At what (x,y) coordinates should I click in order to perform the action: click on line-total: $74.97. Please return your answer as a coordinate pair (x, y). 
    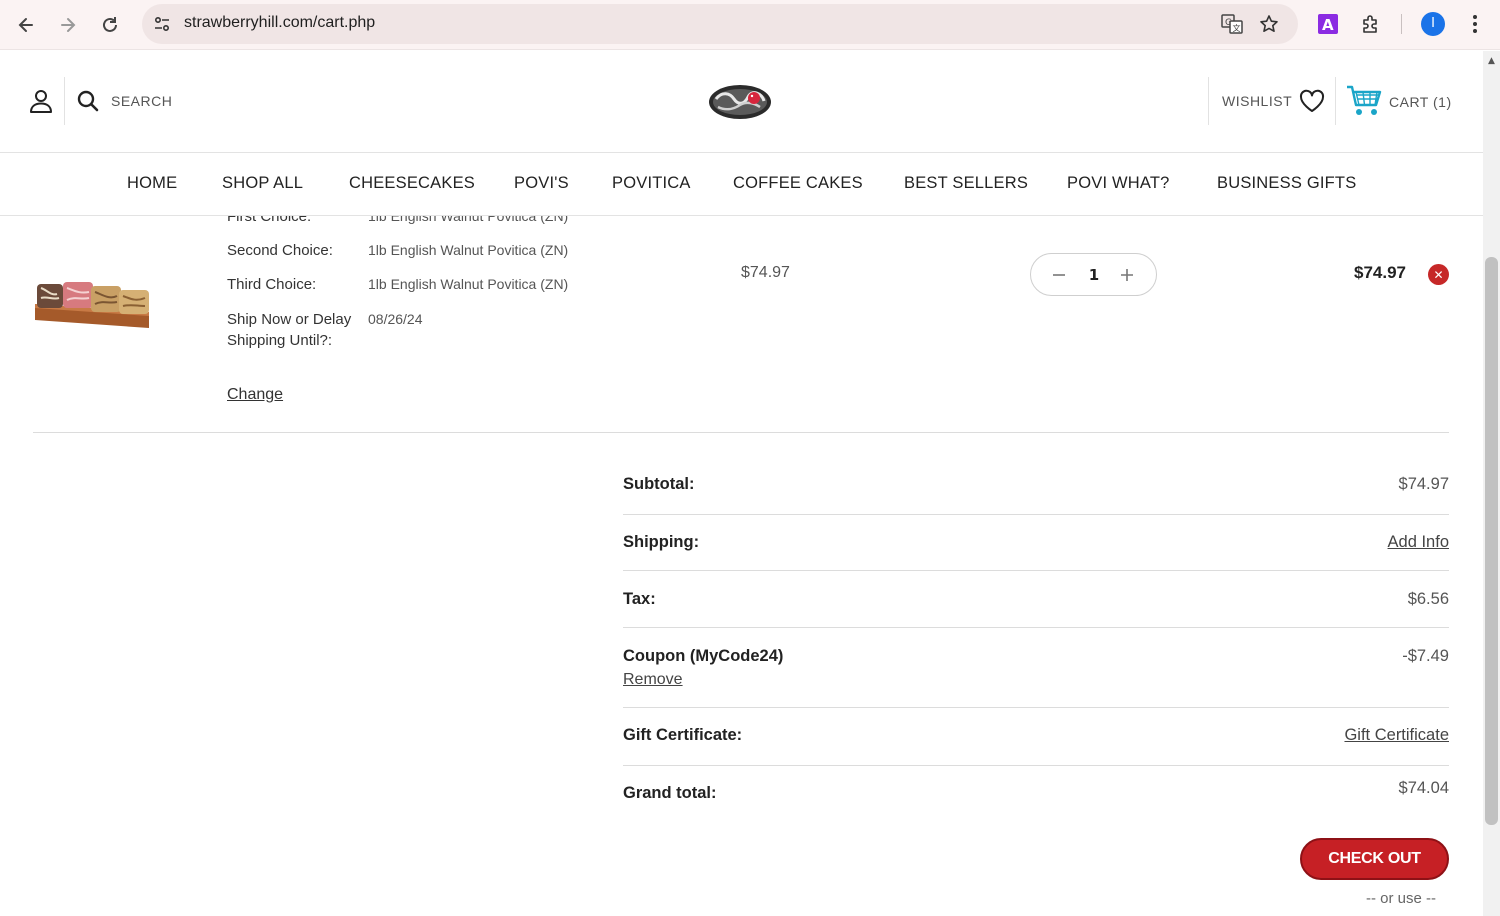
    Looking at the image, I should click on (1380, 272).